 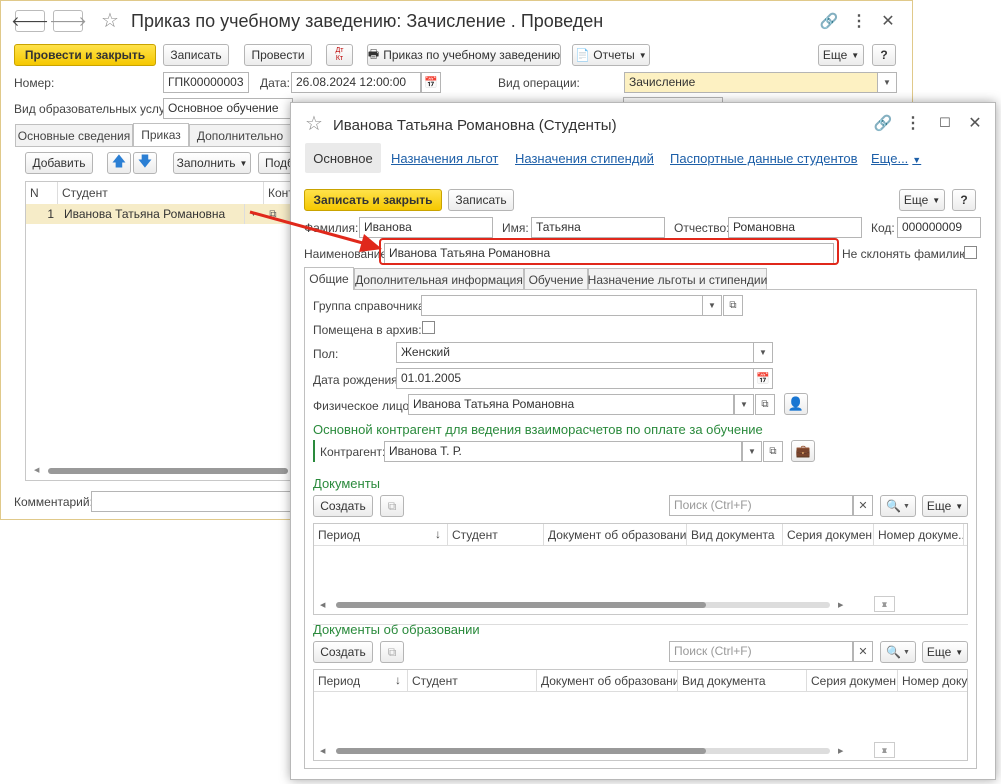 I want to click on annotation-arrow, so click(x=315, y=231).